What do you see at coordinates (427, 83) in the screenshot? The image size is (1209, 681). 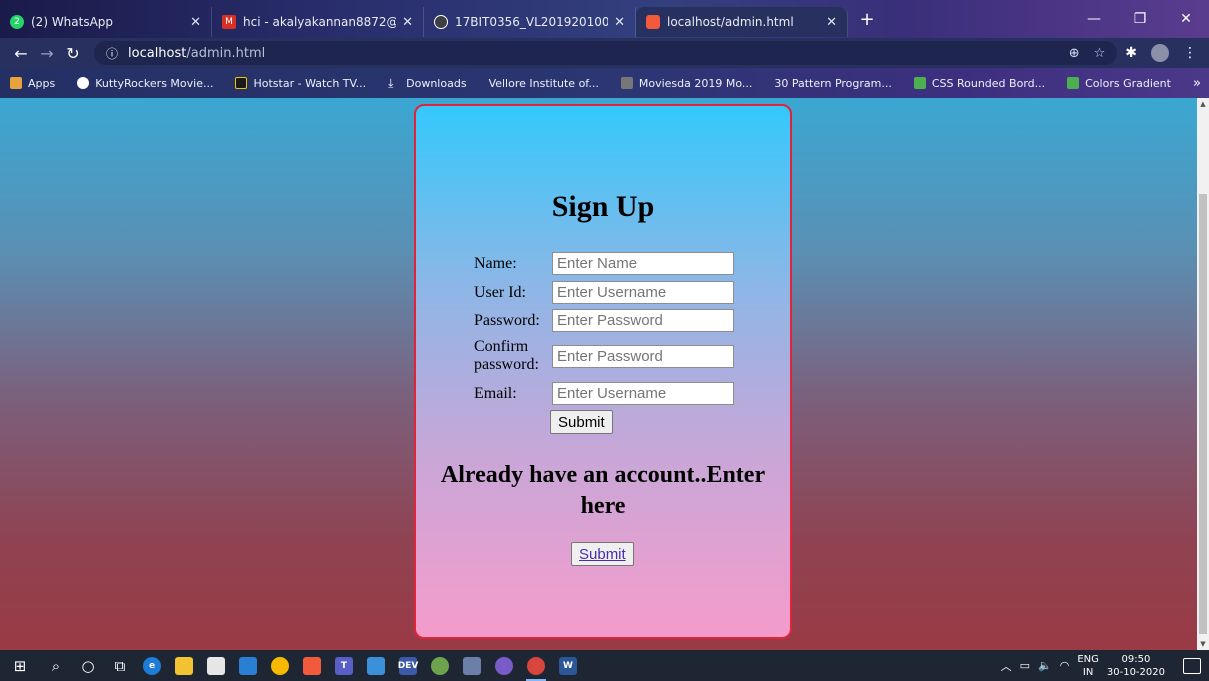 I see `bookmark-downloads: ⤓ Downloads` at bounding box center [427, 83].